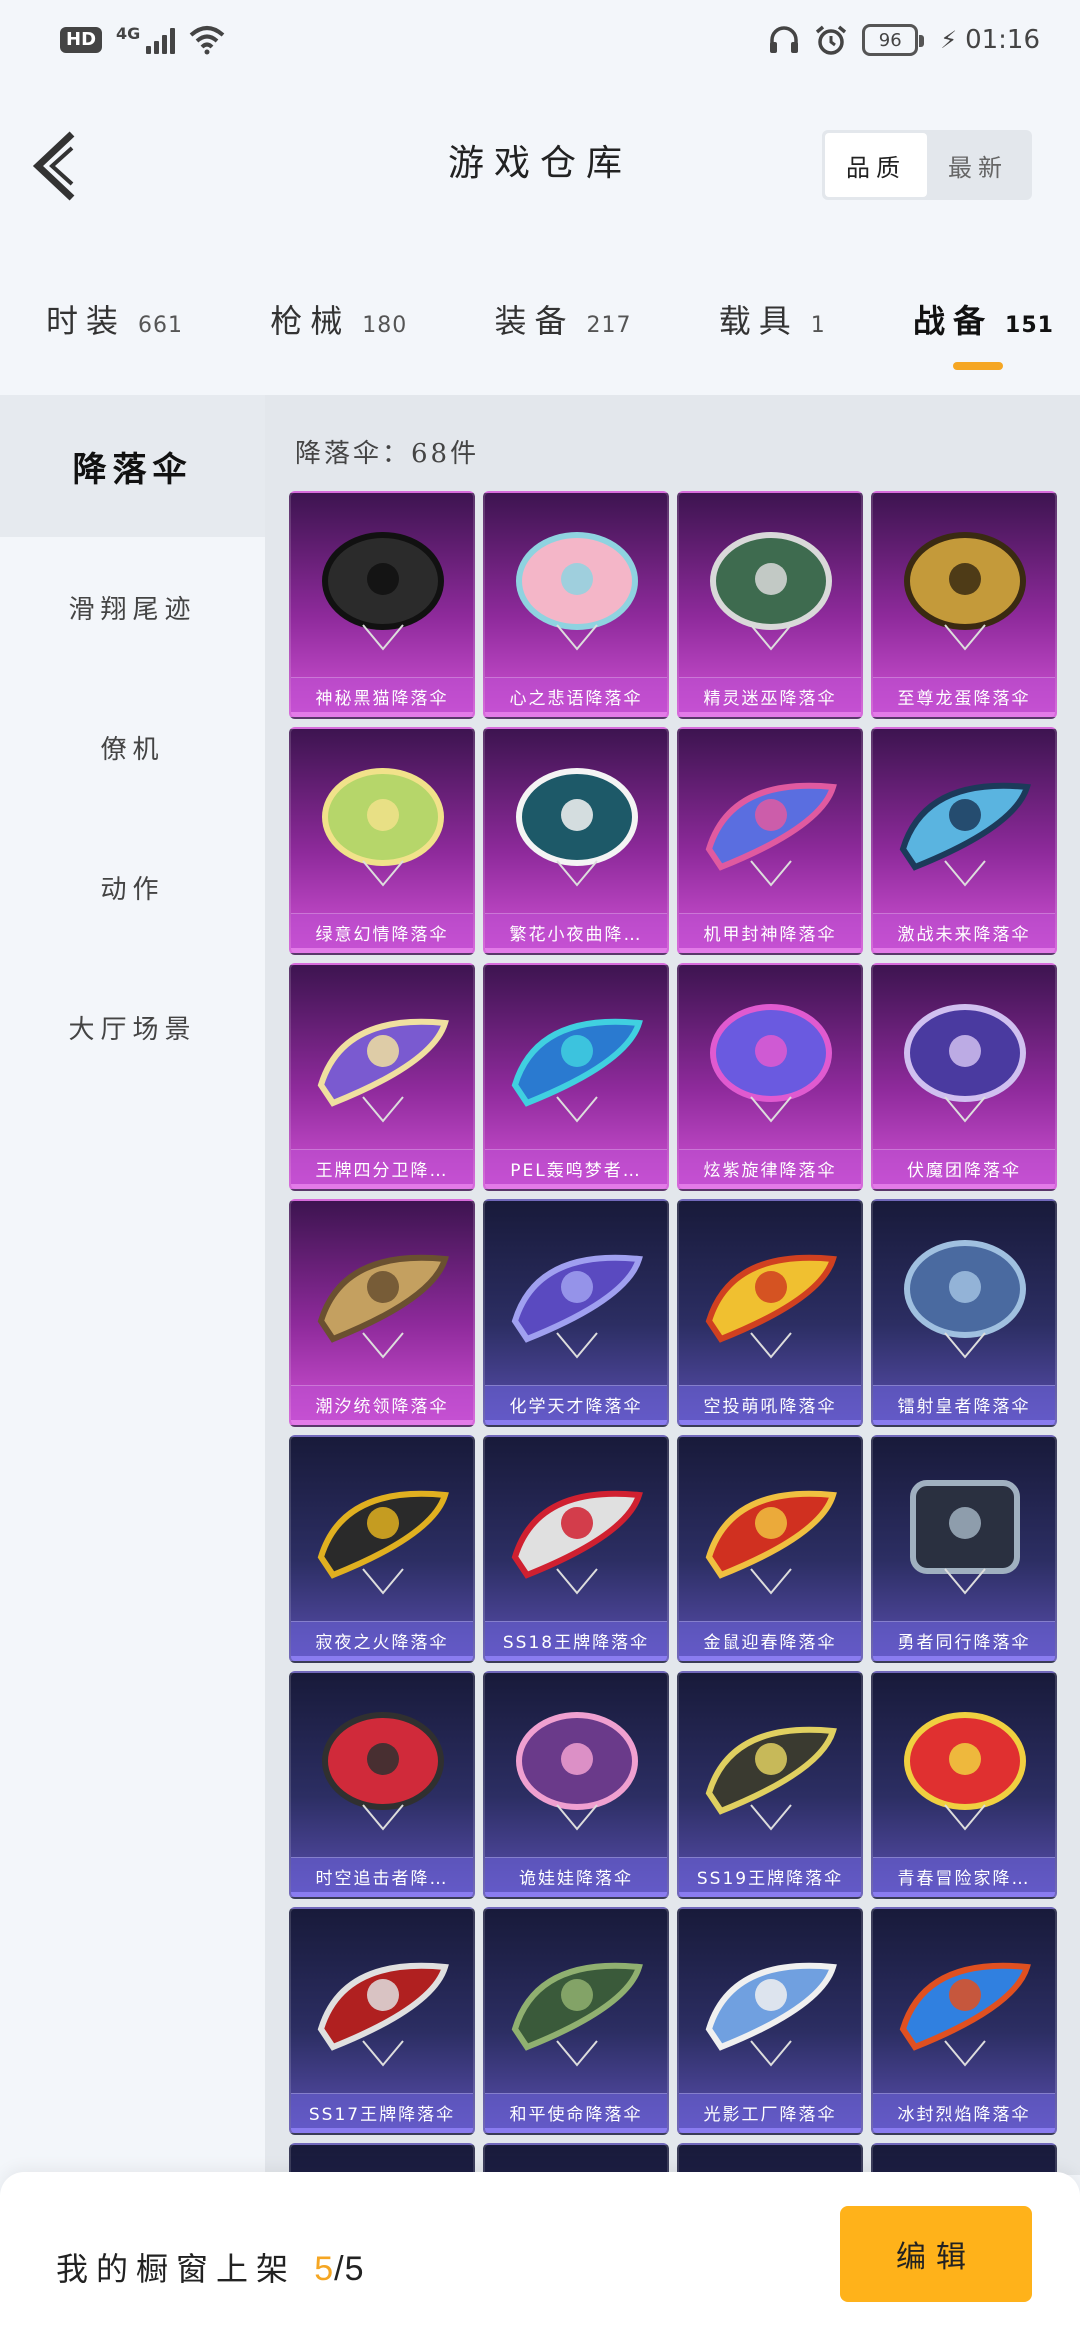 This screenshot has height=2340, width=1080. What do you see at coordinates (563, 315) in the screenshot?
I see `tab-equipment: 装备 217` at bounding box center [563, 315].